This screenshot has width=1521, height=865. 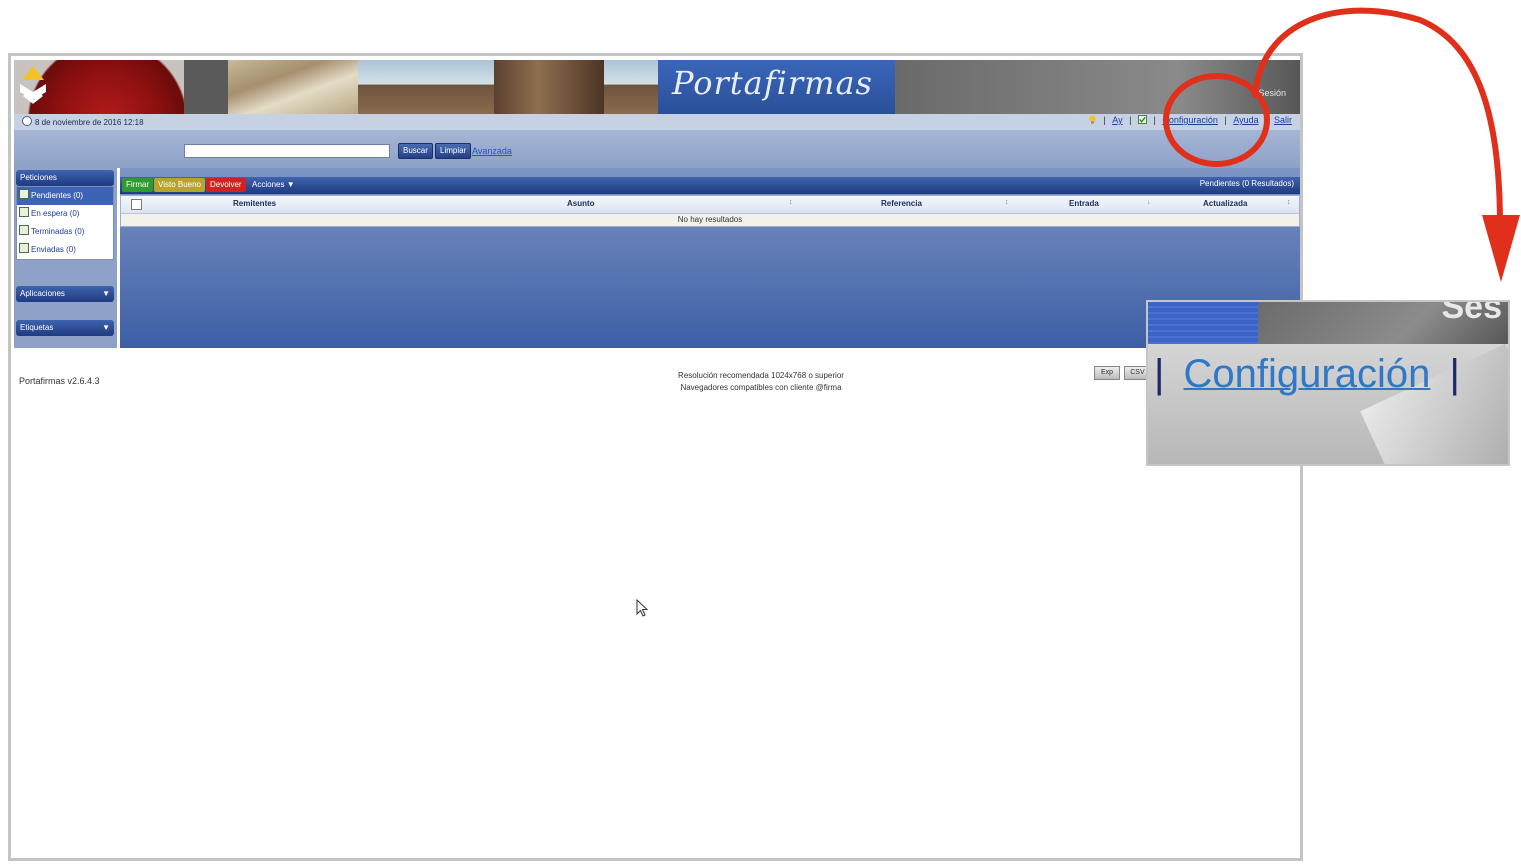 What do you see at coordinates (1283, 120) in the screenshot?
I see `salir-link: Salir` at bounding box center [1283, 120].